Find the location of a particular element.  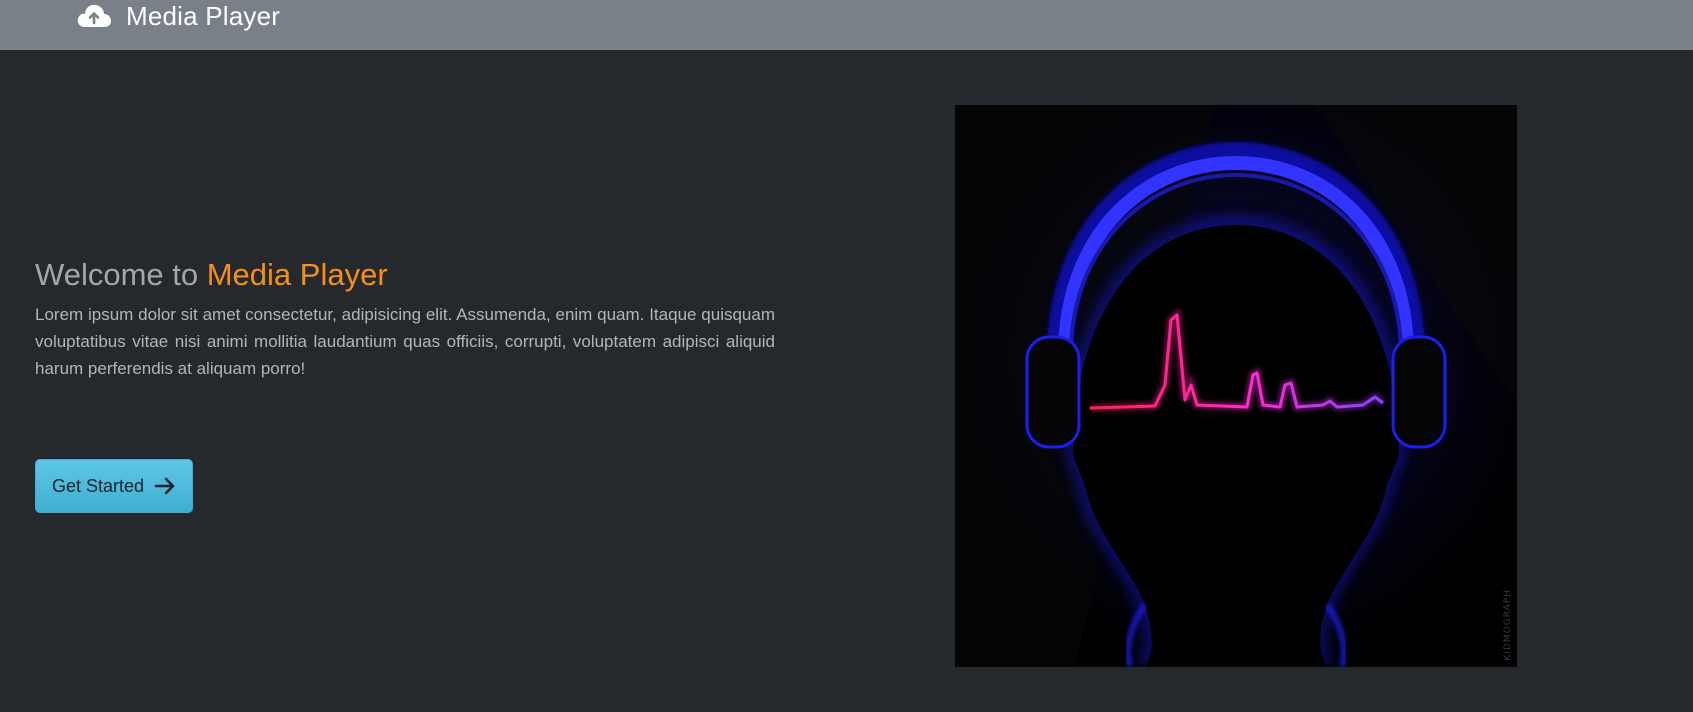

hero-title-accent: Media Player is located at coordinates (297, 274).